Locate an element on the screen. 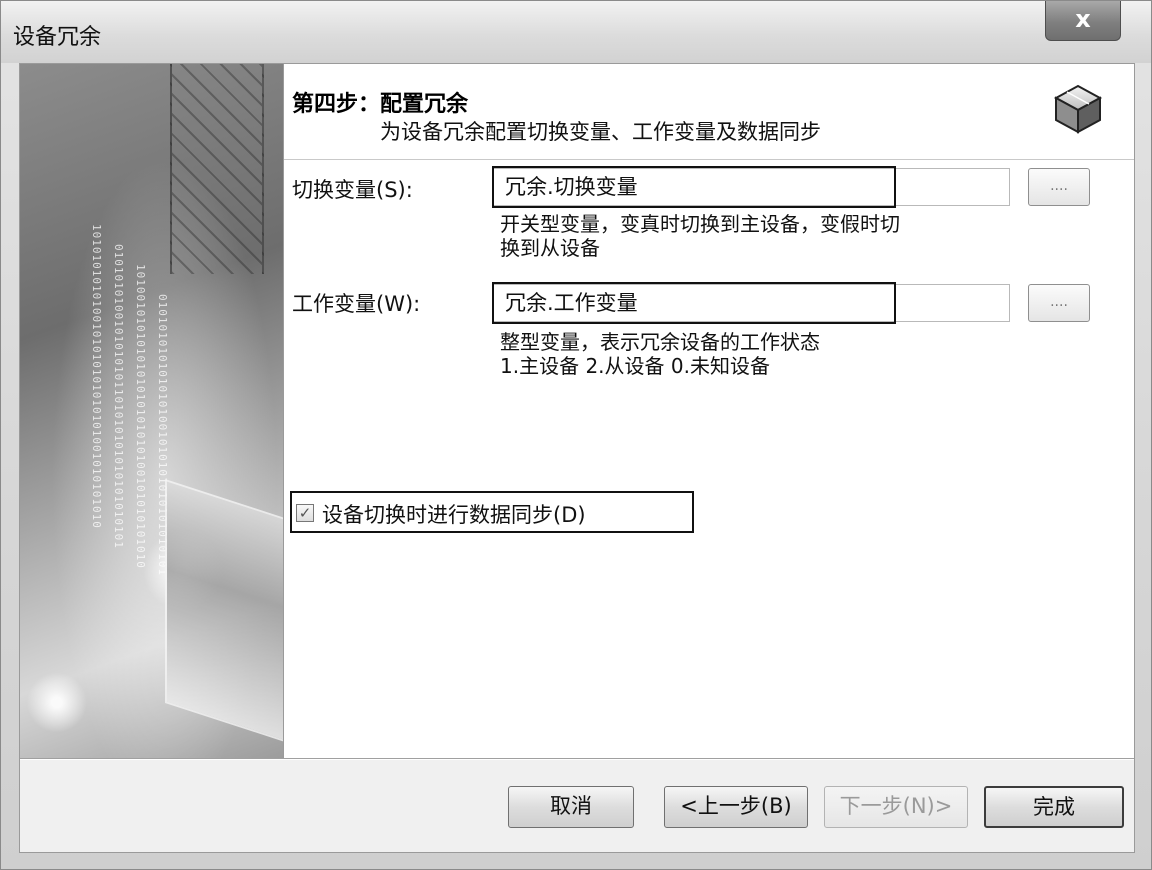  tower-graphic is located at coordinates (217, 169).